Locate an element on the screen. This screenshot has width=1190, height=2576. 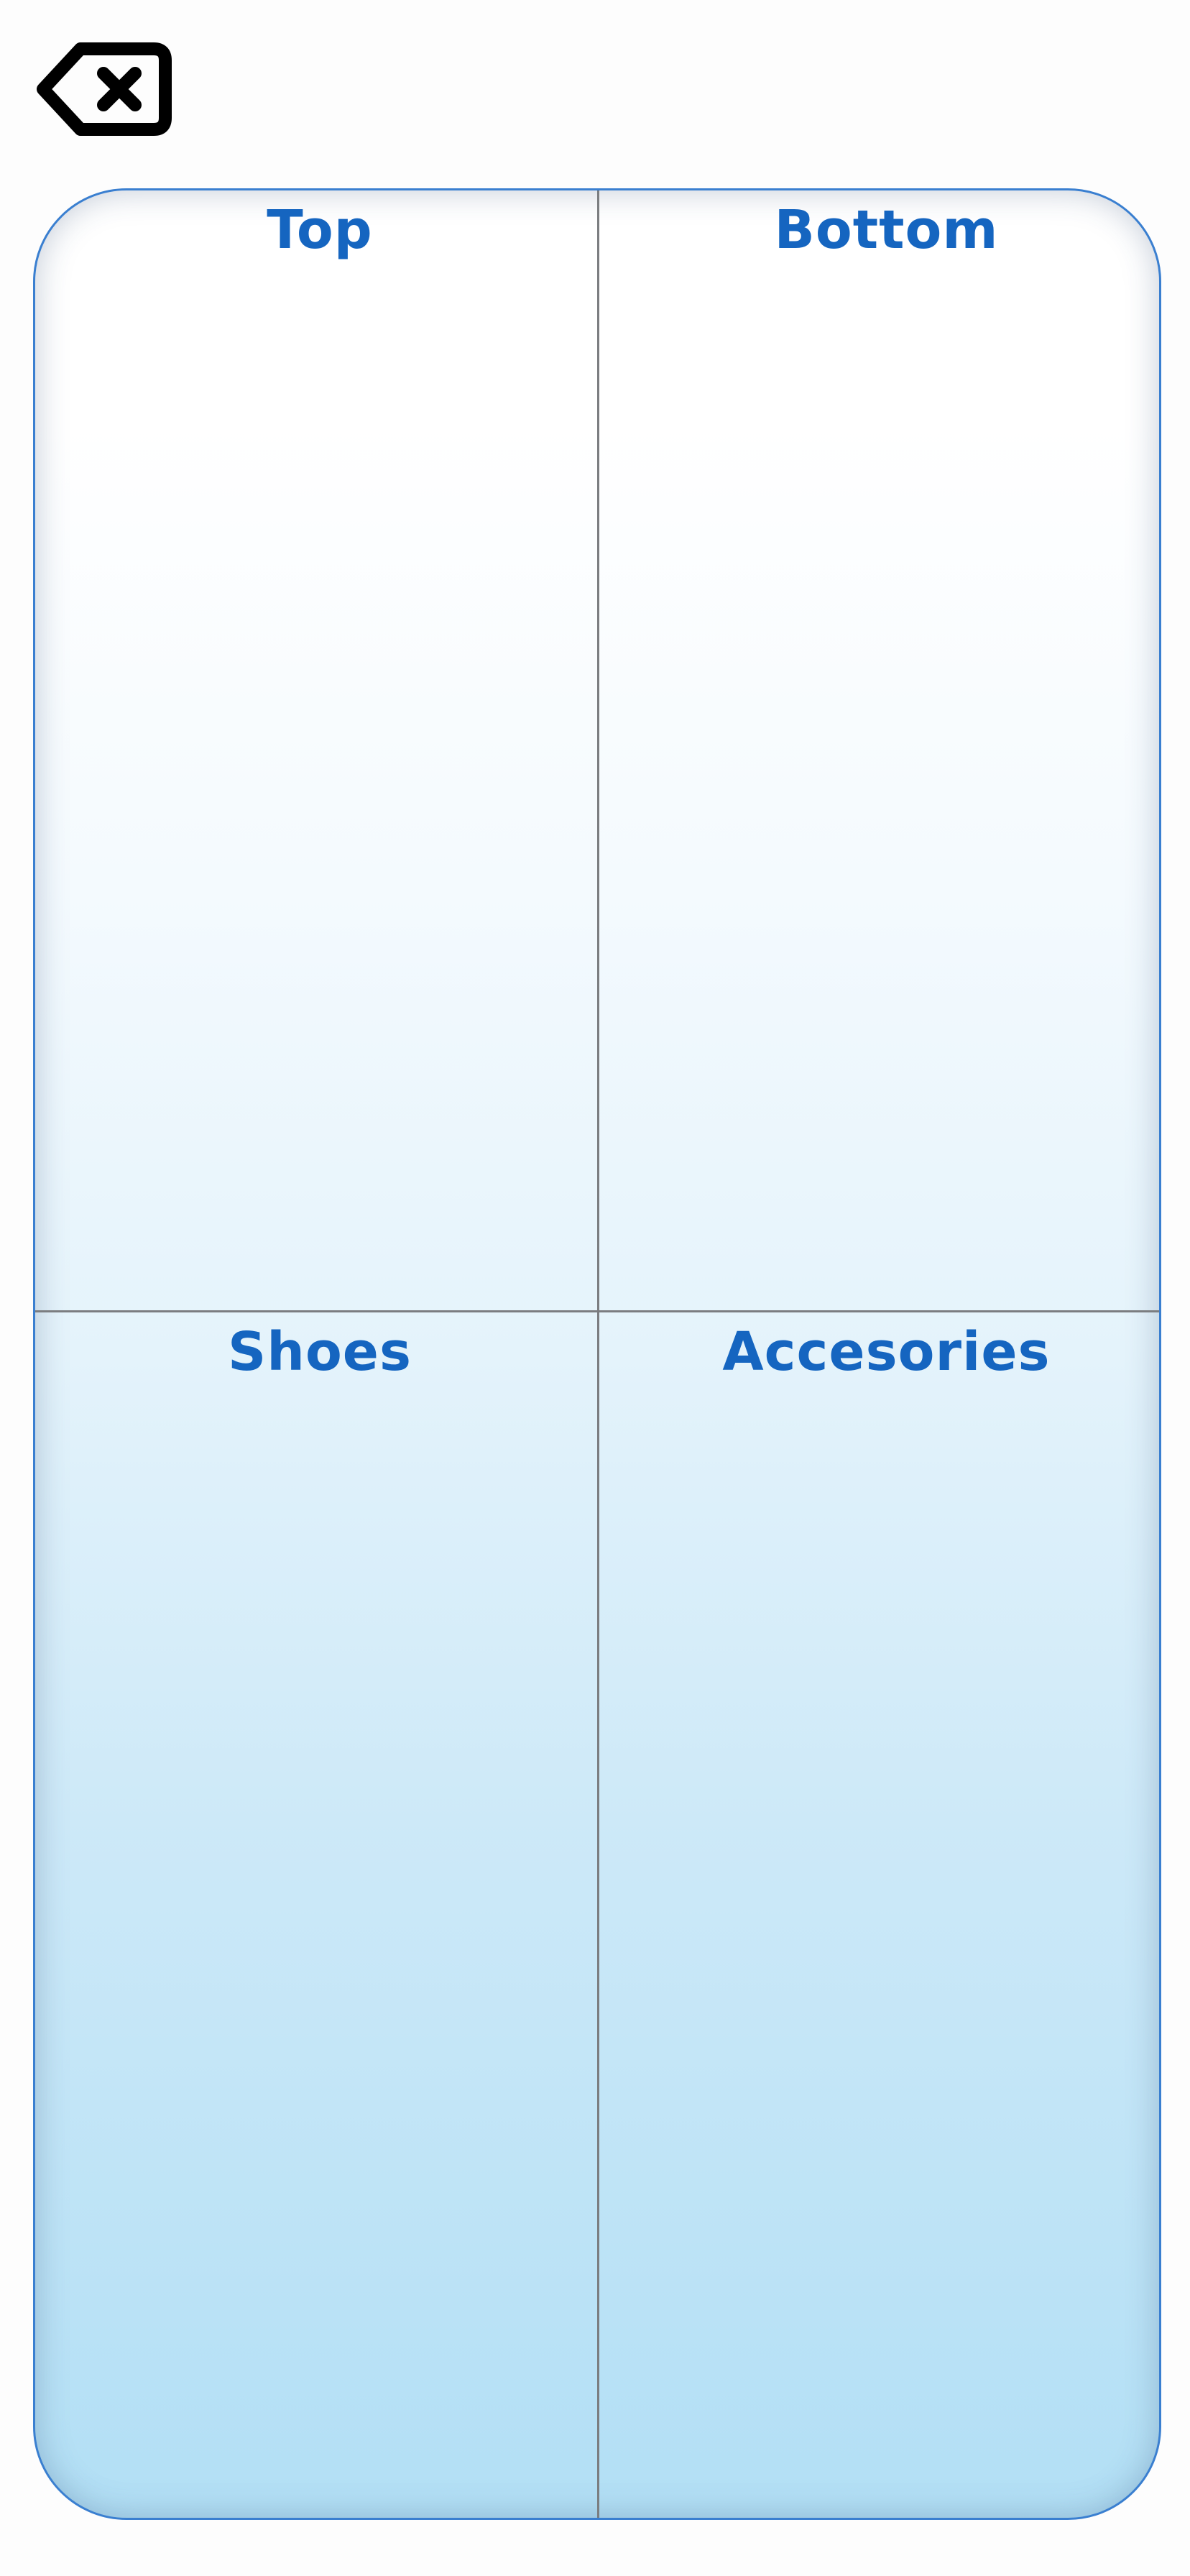
category-accessories-label: Accesories is located at coordinates (886, 1352).